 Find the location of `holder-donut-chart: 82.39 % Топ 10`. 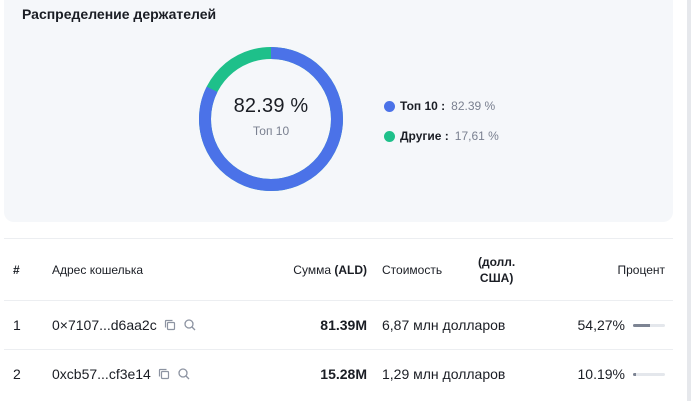

holder-donut-chart: 82.39 % Топ 10 is located at coordinates (271, 119).